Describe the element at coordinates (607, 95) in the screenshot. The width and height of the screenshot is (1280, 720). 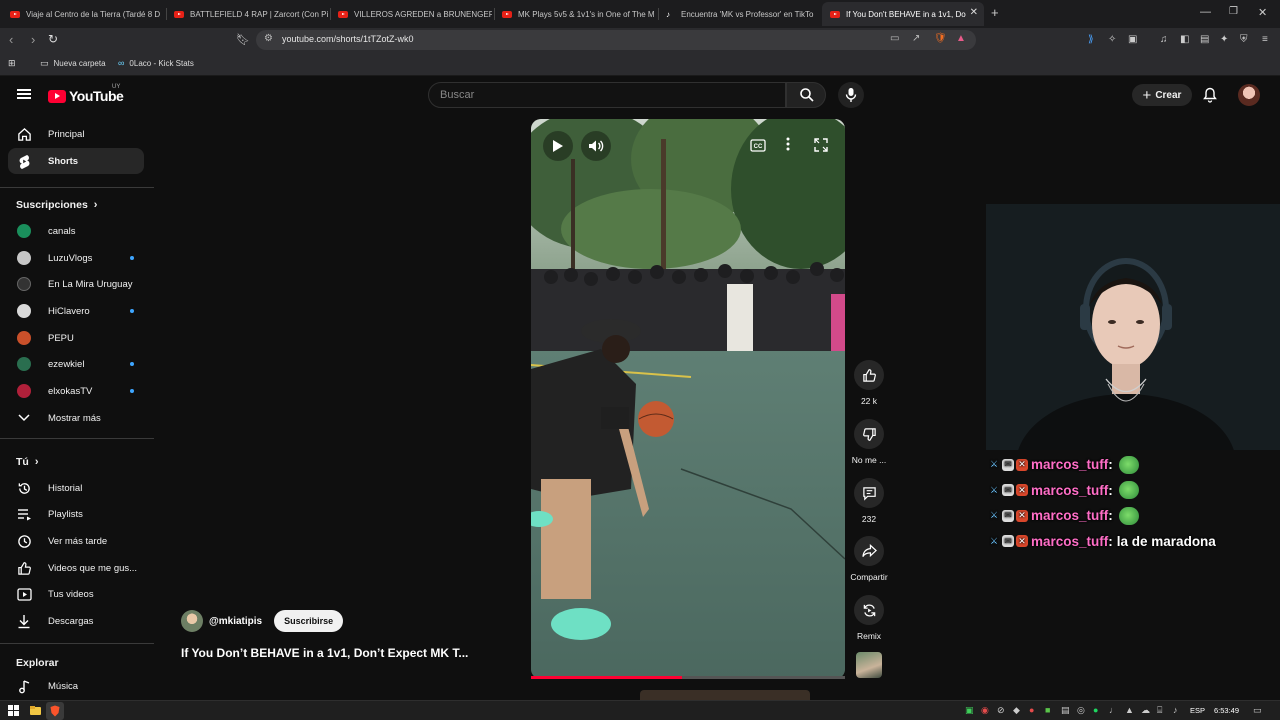
I see `search-input: Buscar` at that location.